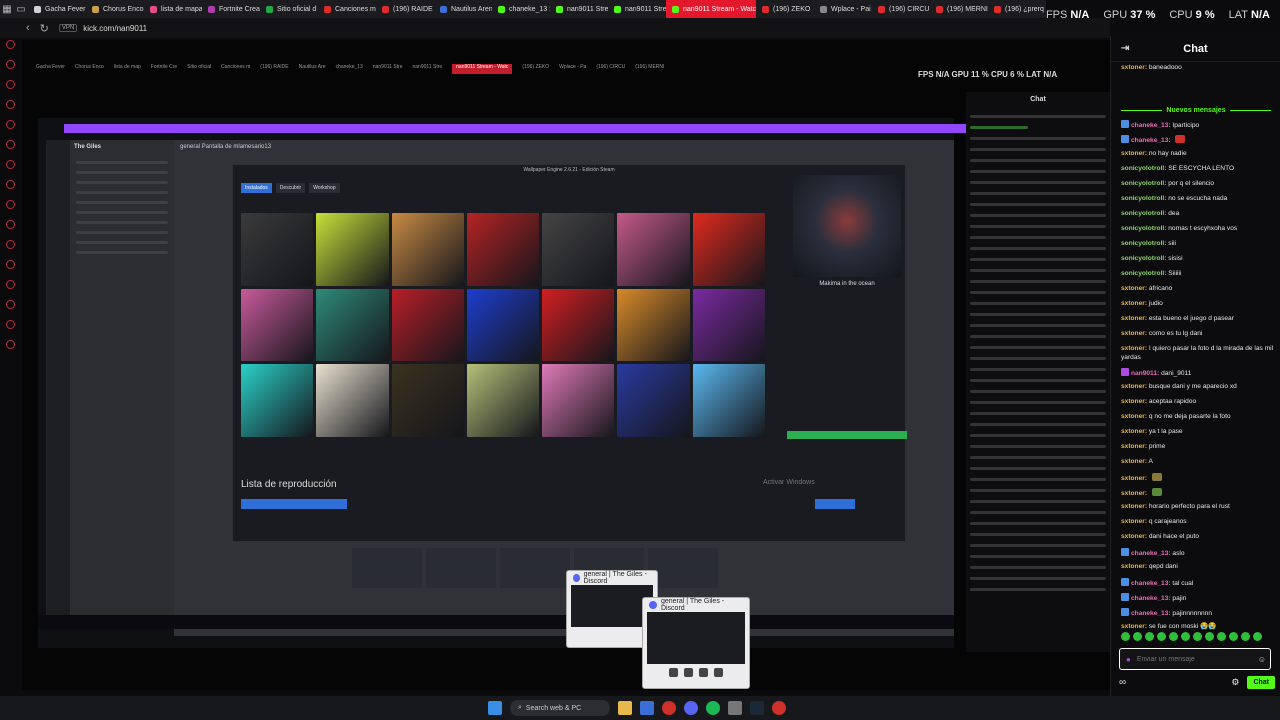 Image resolution: width=1280 pixels, height=720 pixels. What do you see at coordinates (1017, 9) in the screenshot?
I see `browser-tab: (196) ¿prerq` at bounding box center [1017, 9].